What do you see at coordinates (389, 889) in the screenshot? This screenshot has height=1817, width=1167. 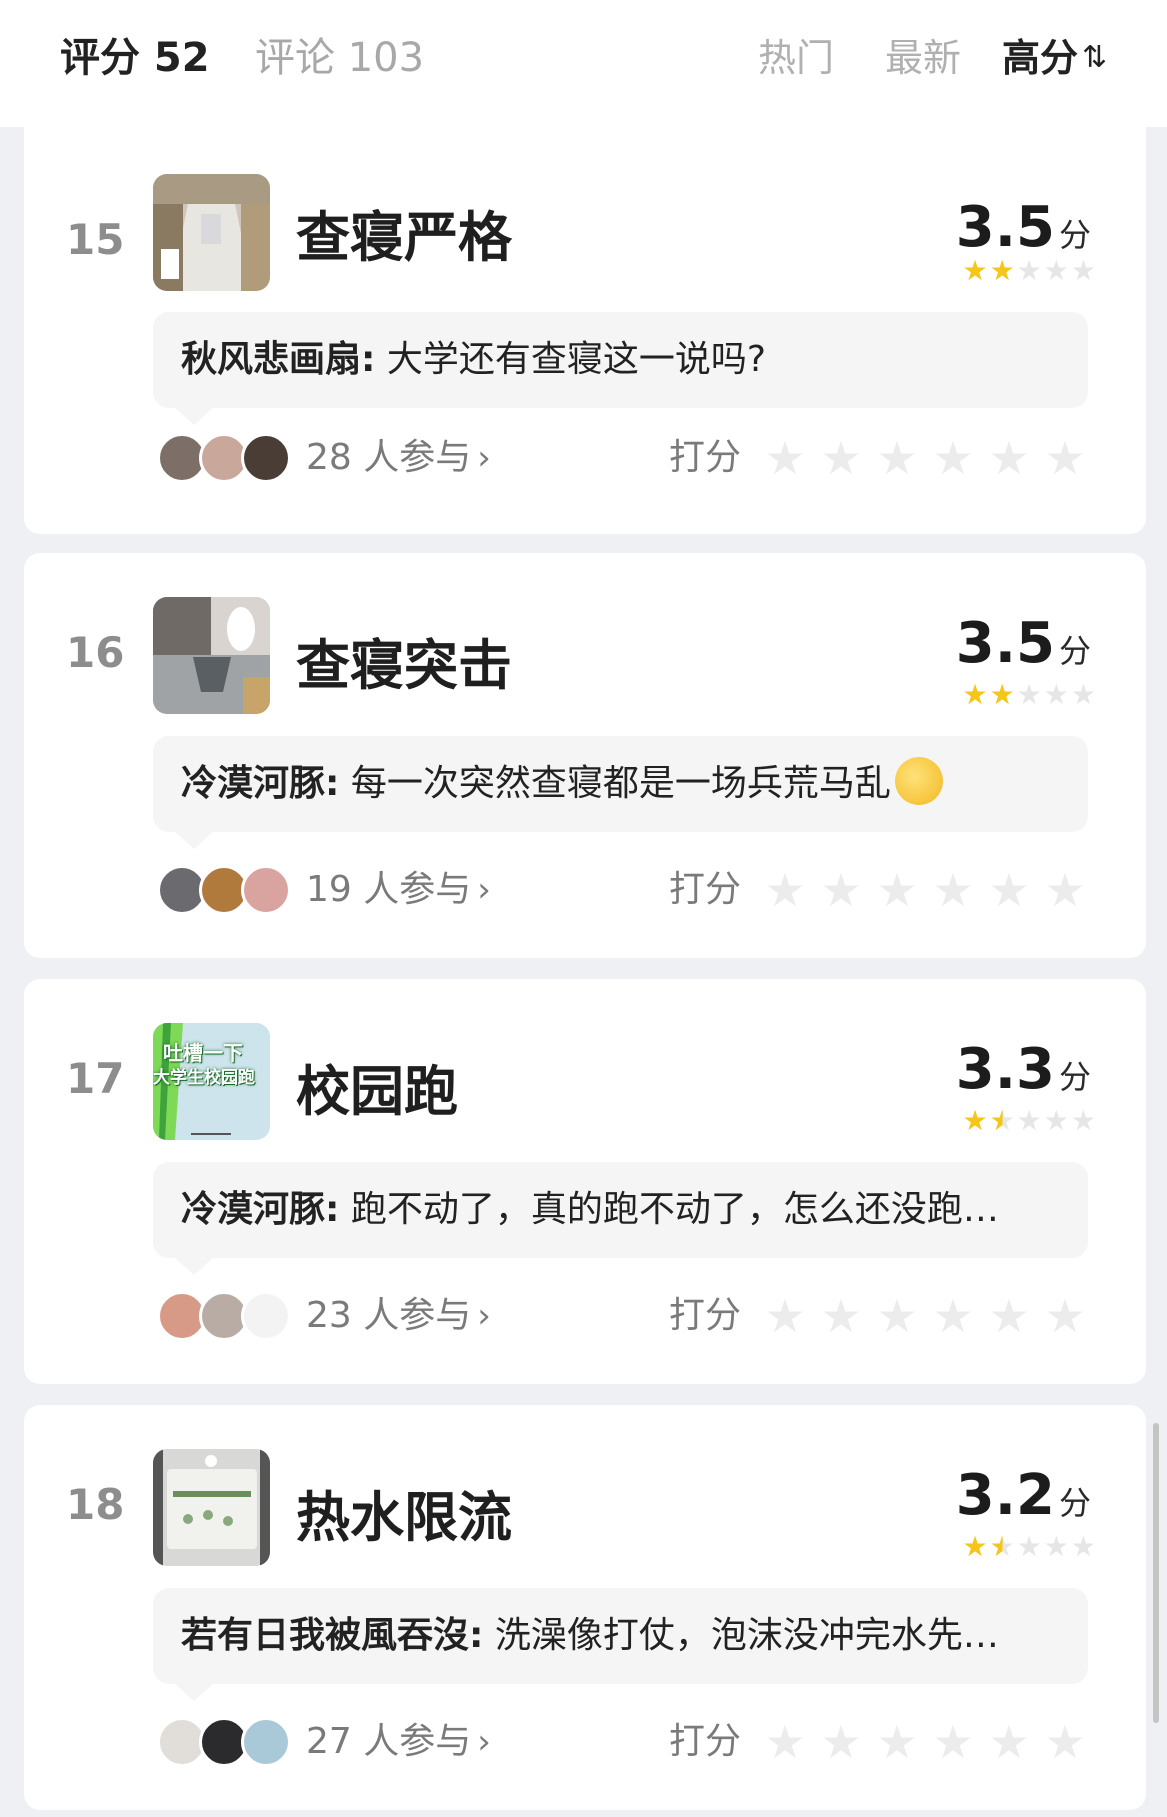 I see `participants-count: 19 人参与` at bounding box center [389, 889].